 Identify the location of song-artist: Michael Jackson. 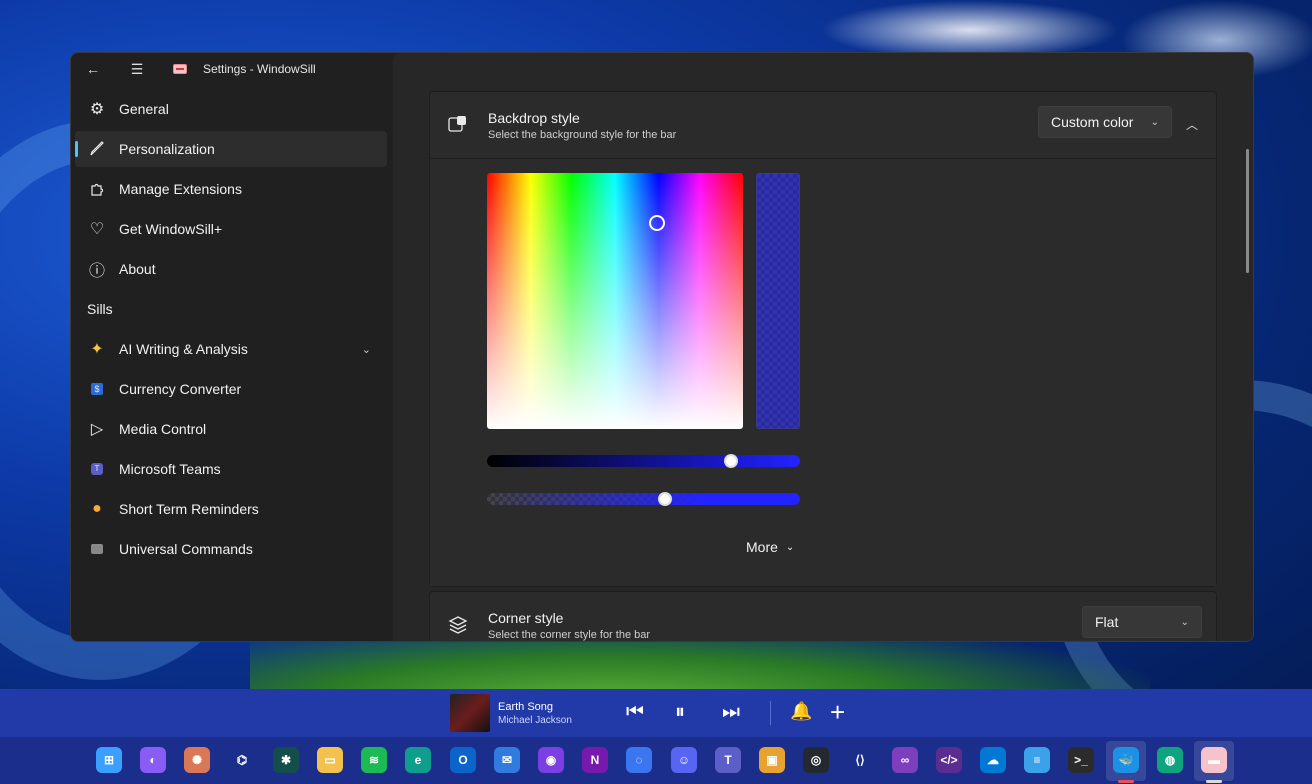
(535, 720).